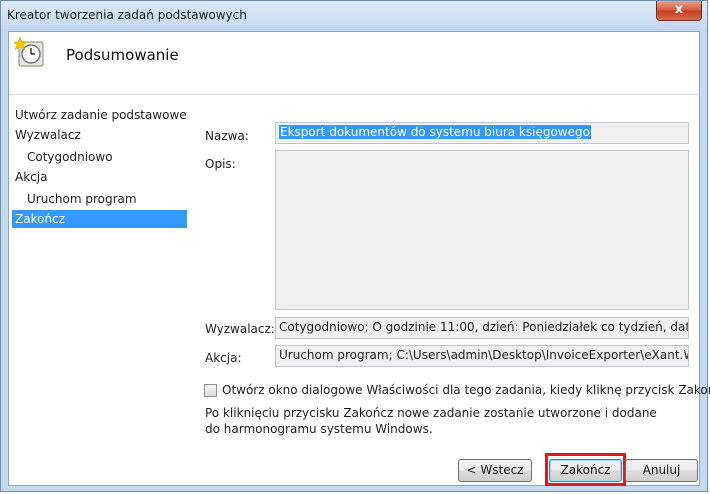  Describe the element at coordinates (227, 136) in the screenshot. I see `name-label: Nazwa:` at that location.